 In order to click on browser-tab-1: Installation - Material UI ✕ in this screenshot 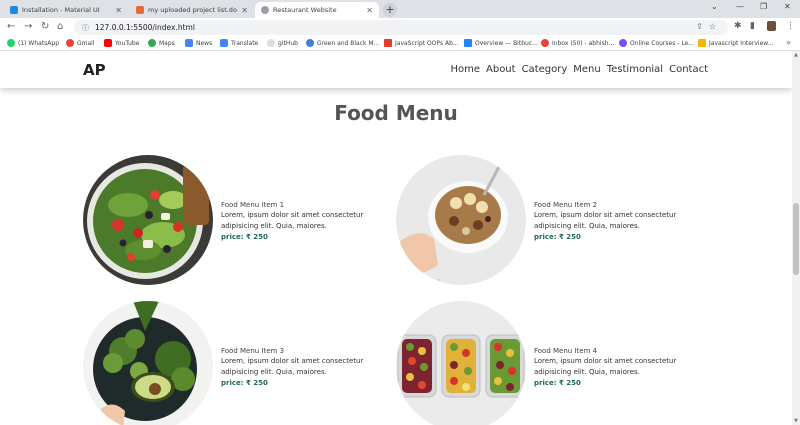, I will do `click(66, 10)`.